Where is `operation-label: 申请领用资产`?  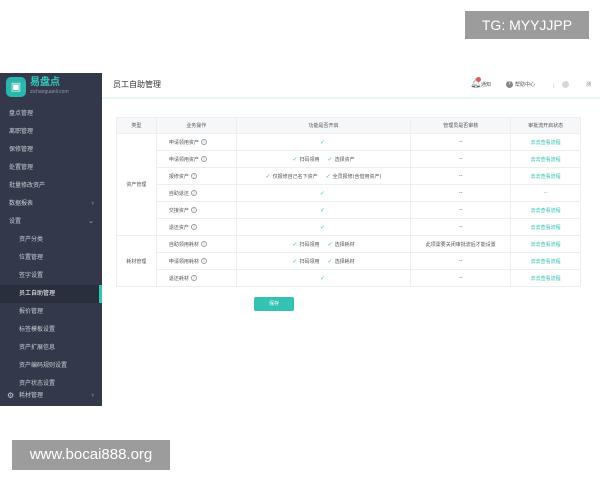 operation-label: 申请领用资产 is located at coordinates (183, 159).